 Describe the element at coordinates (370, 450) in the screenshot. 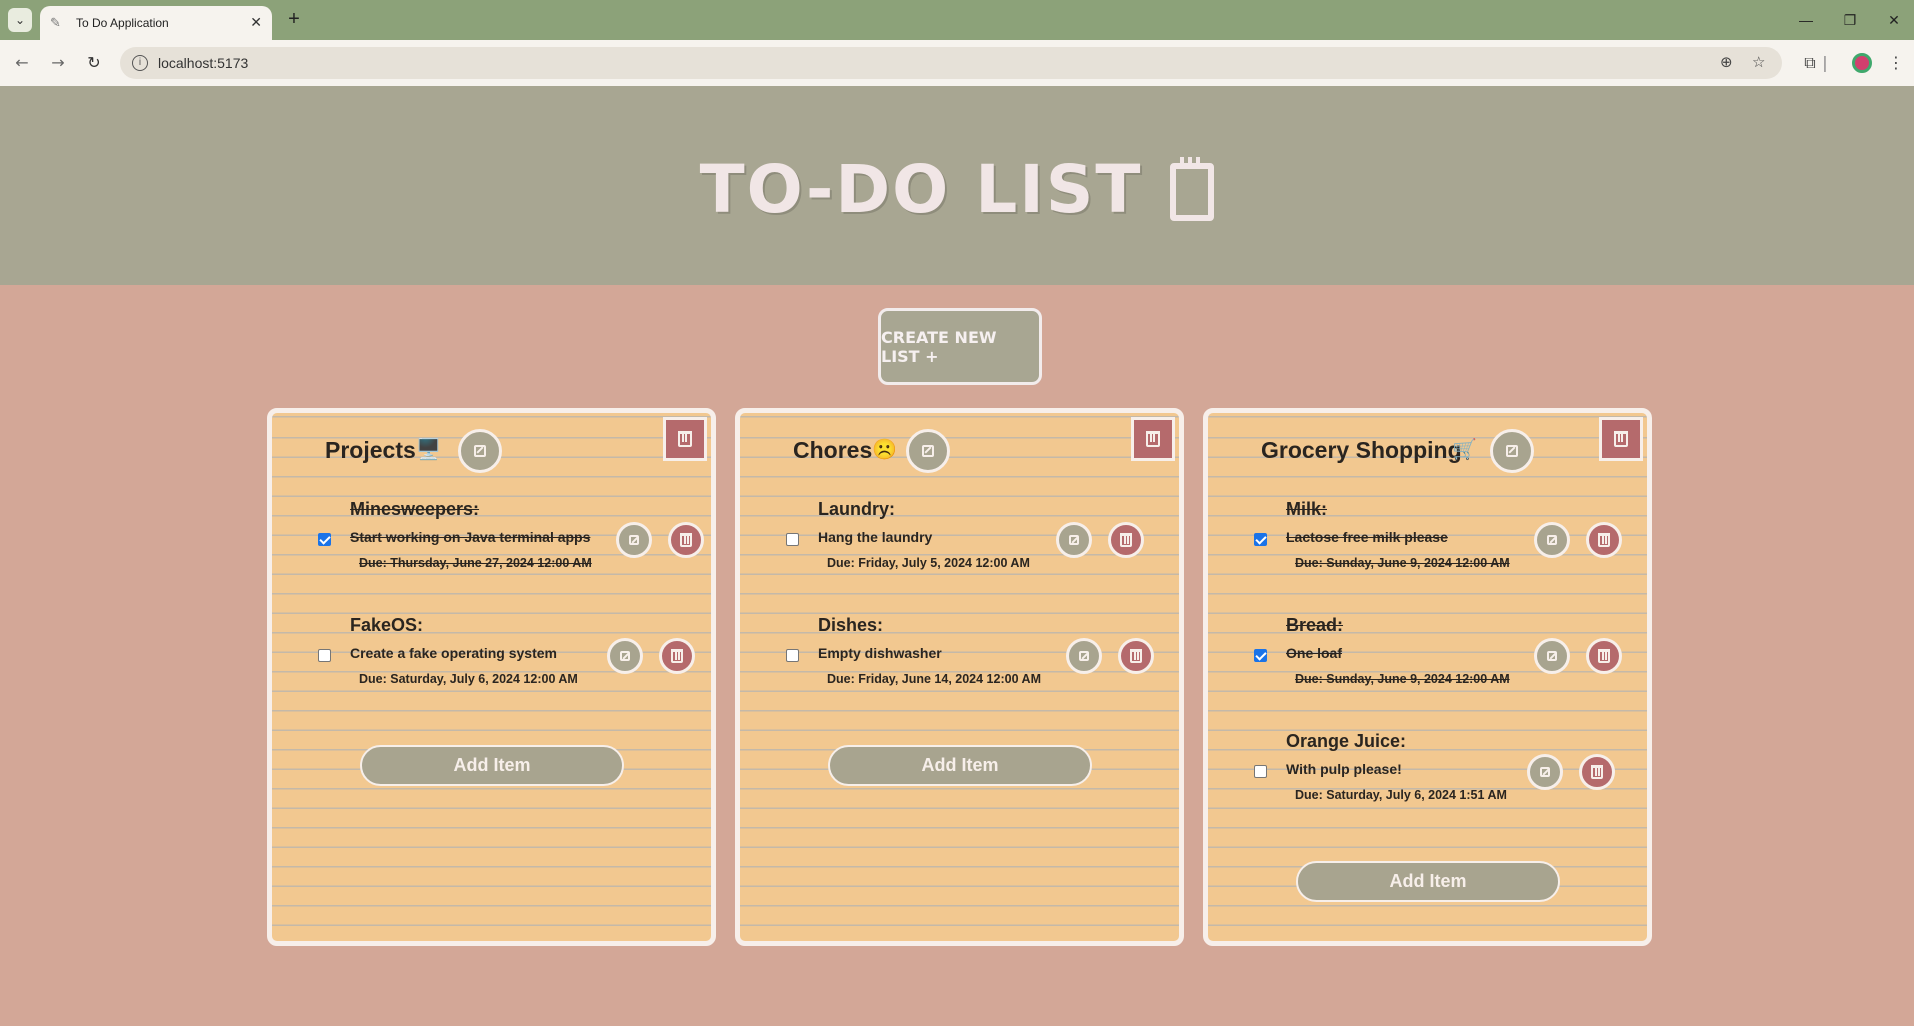

I see `list-title: Projects` at that location.